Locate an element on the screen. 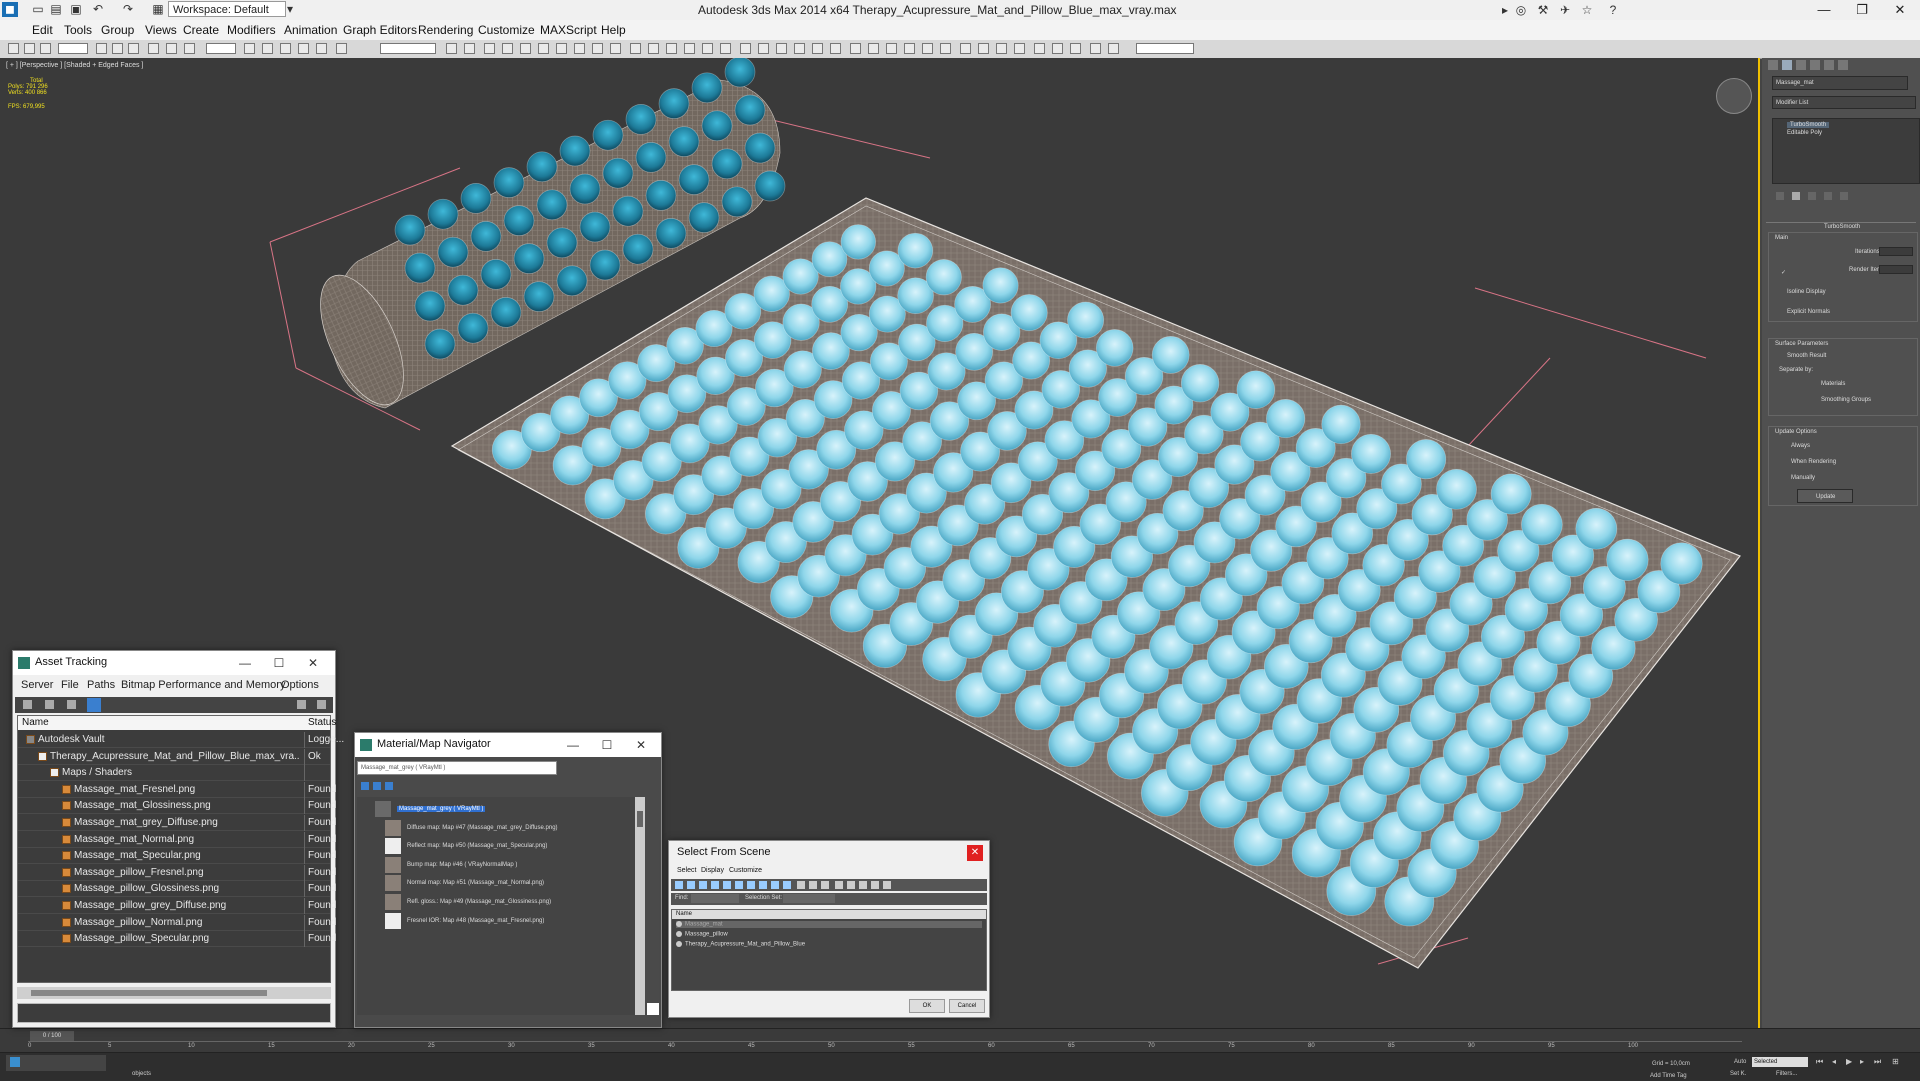  time-slider: 0 / 100 is located at coordinates (52, 1036).